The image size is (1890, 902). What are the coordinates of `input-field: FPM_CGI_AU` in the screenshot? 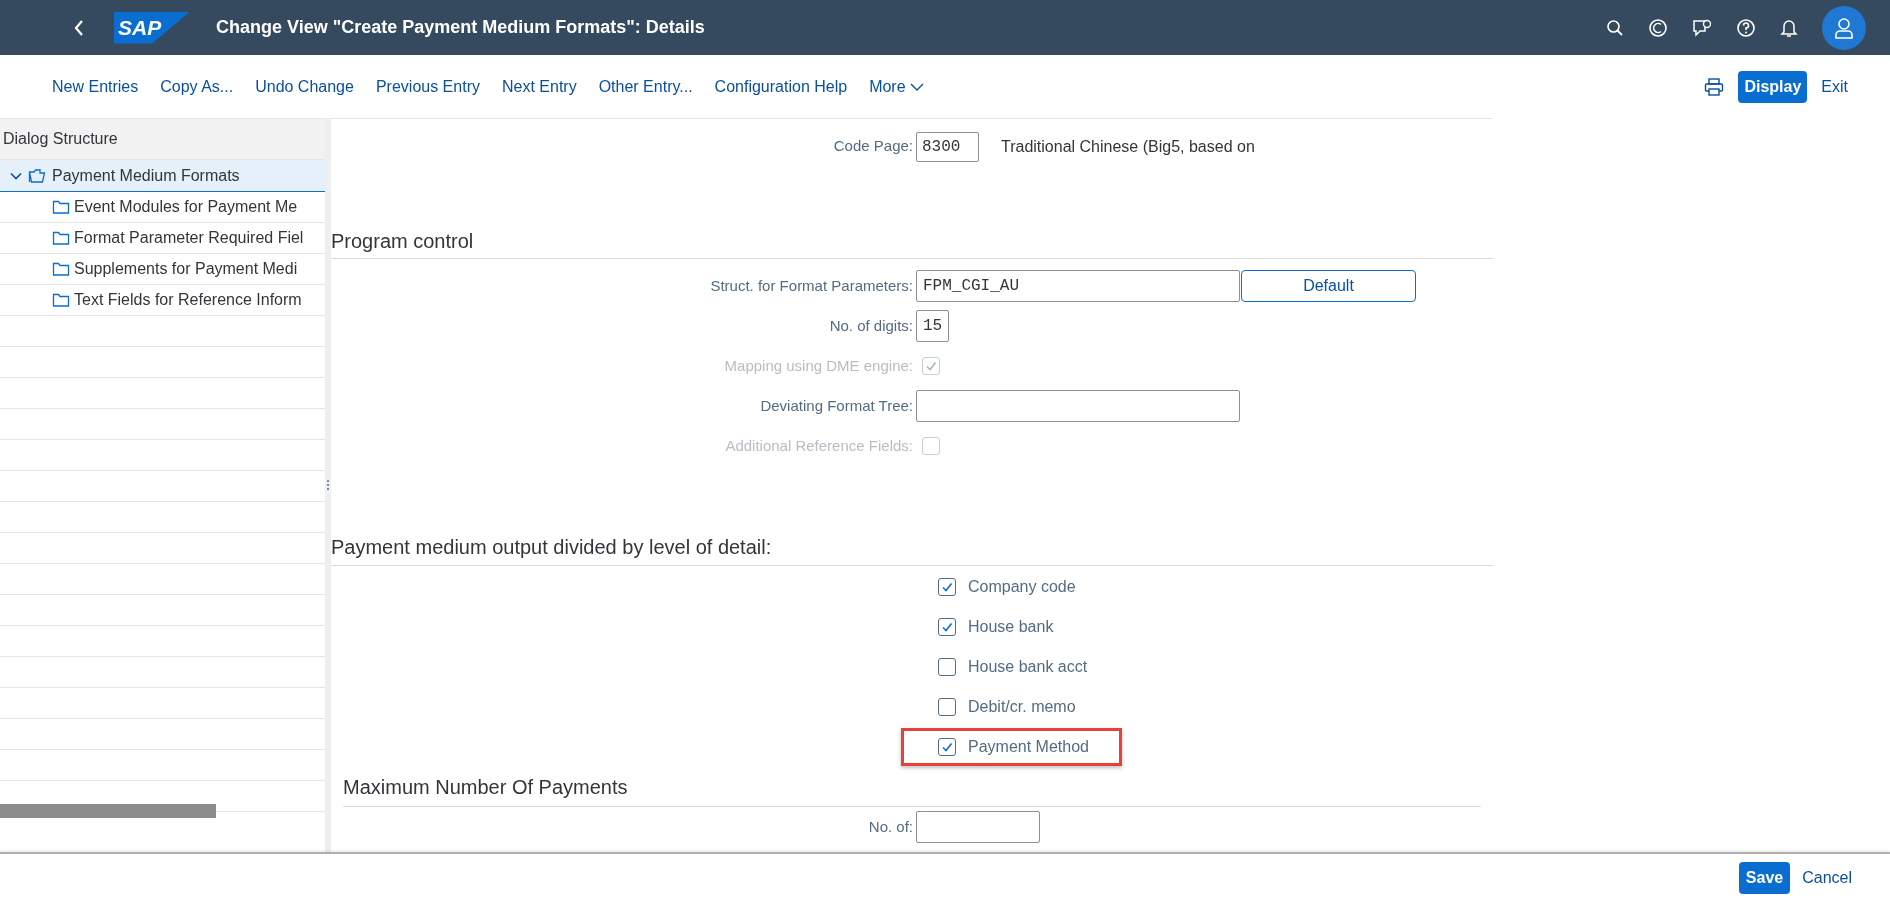 It's located at (1078, 286).